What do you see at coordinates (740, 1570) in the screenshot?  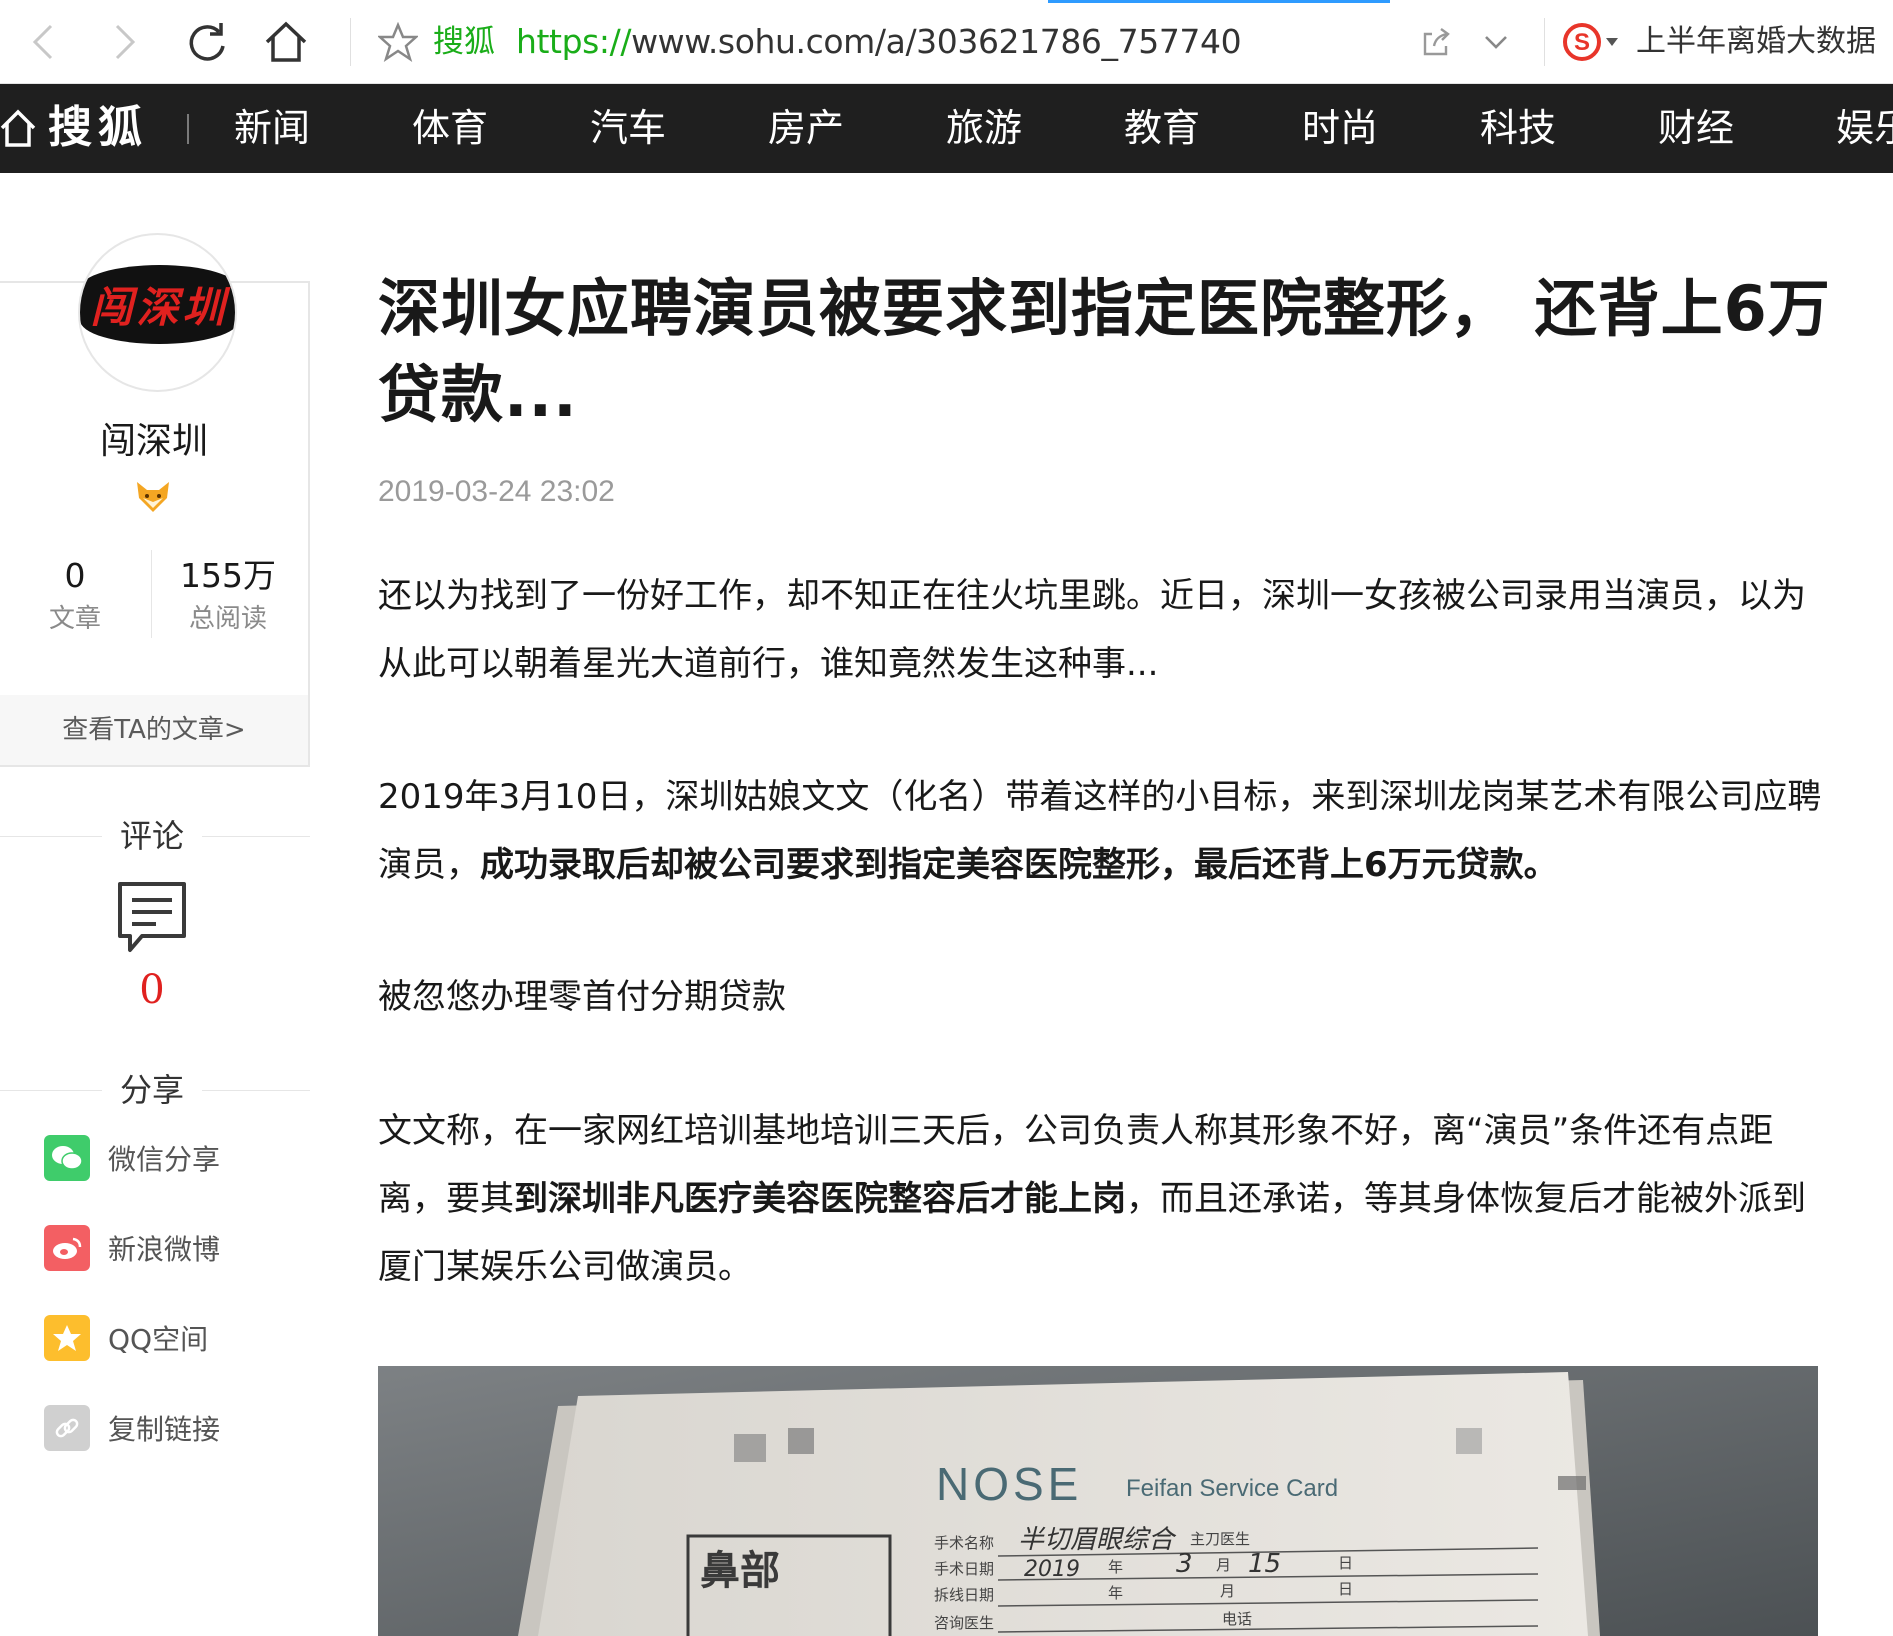 I see `card-stamp: 鼻部` at bounding box center [740, 1570].